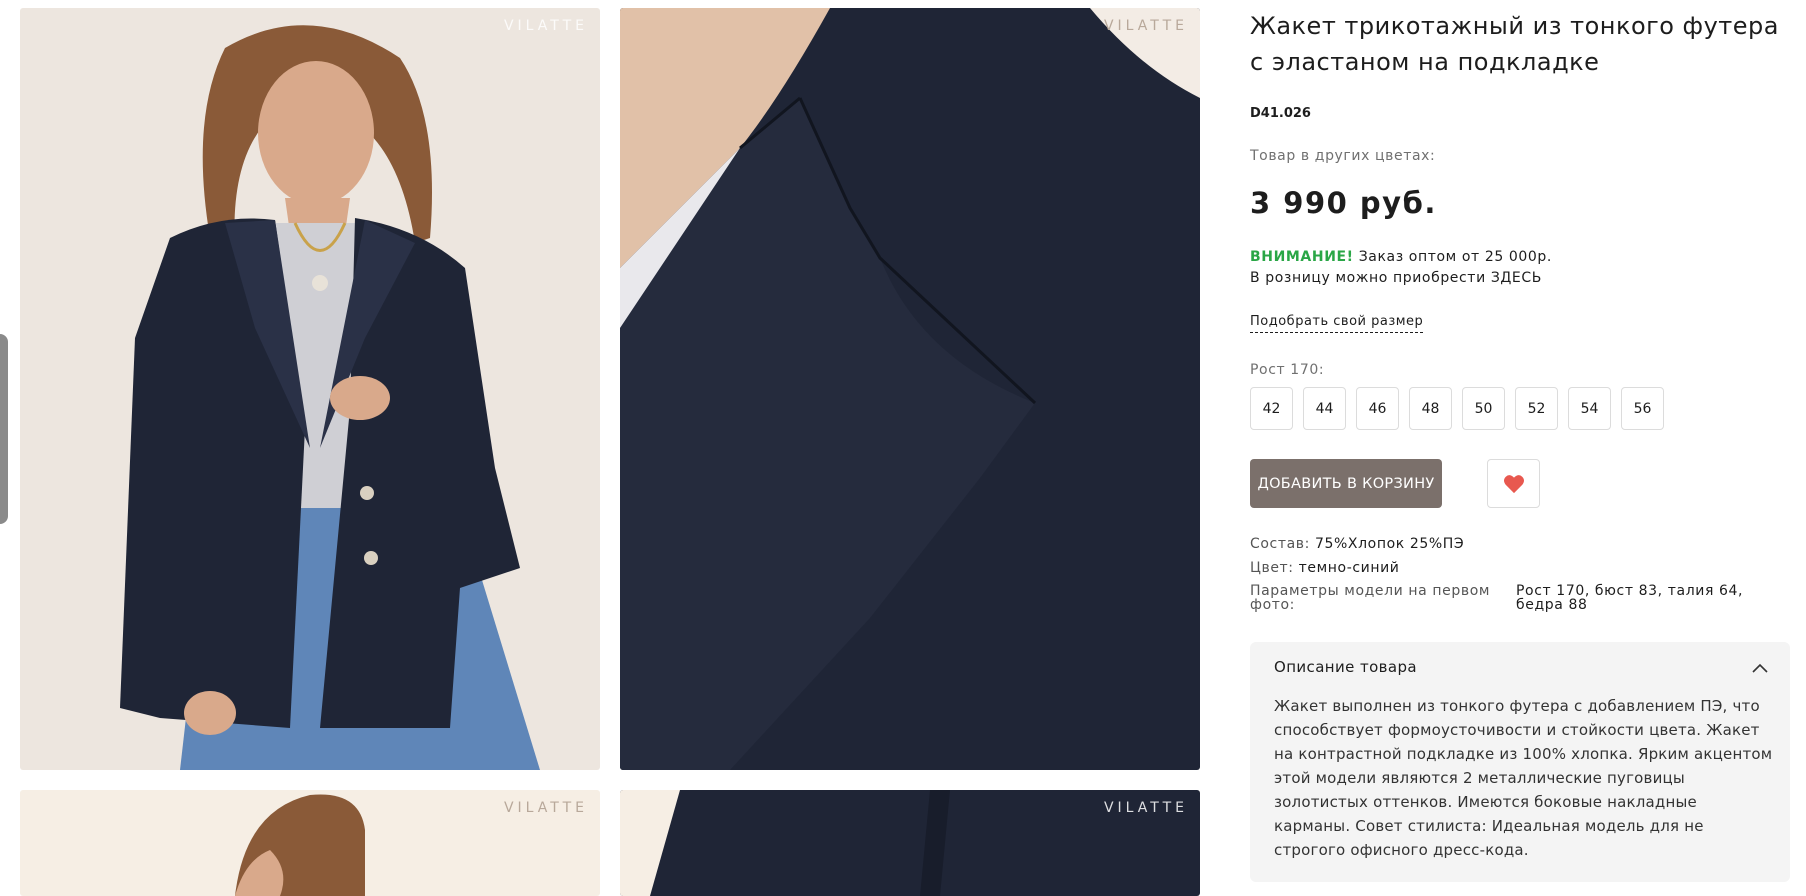 The height and width of the screenshot is (896, 1806). Describe the element at coordinates (1387, 544) in the screenshot. I see `composition-value: 75%Хлопок 25%ПЭ` at that location.